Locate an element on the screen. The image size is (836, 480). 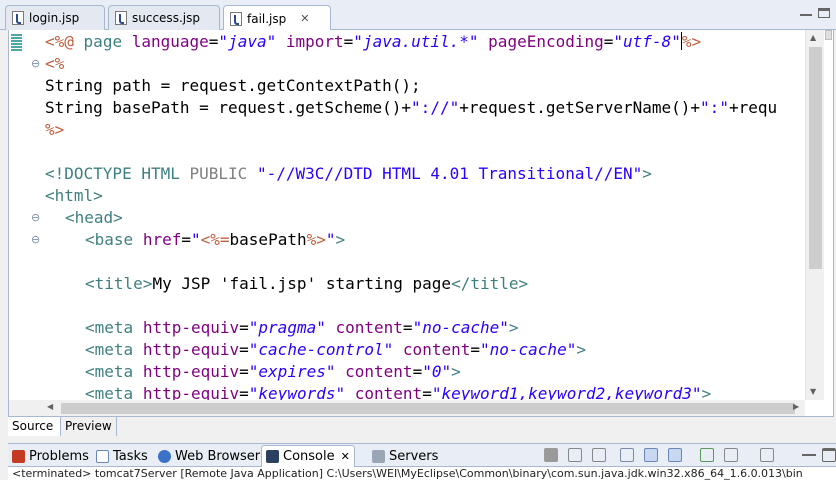
scroll-right-icon: ▶ is located at coordinates (796, 406).